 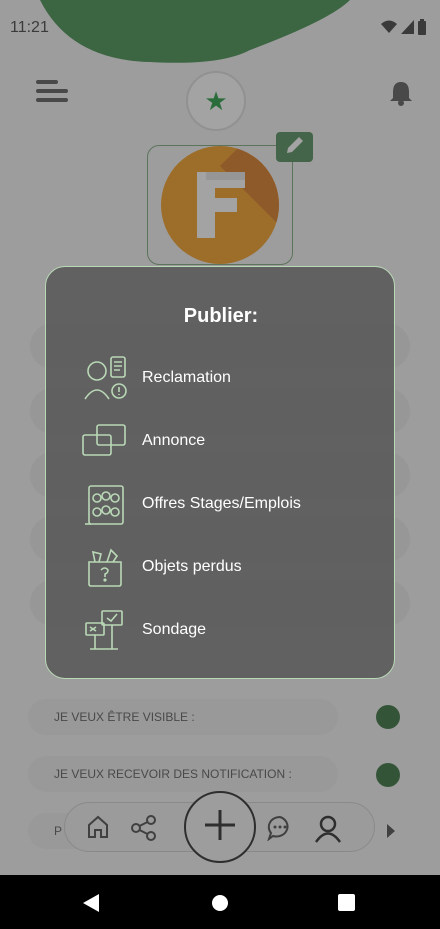 What do you see at coordinates (186, 377) in the screenshot?
I see `publish-item-label: Reclamation` at bounding box center [186, 377].